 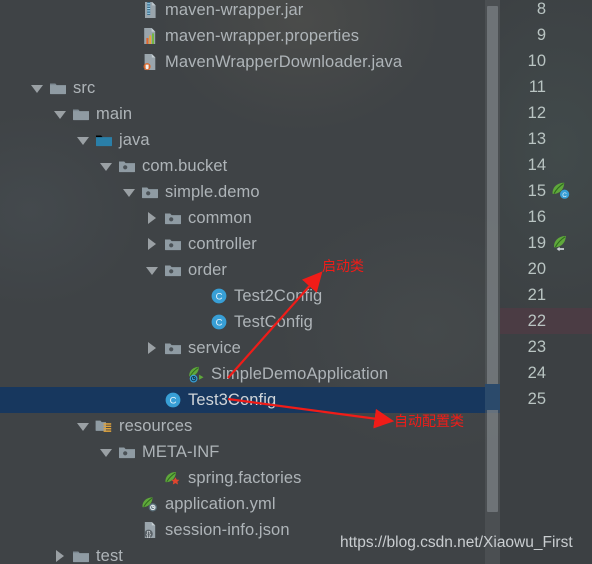 I want to click on tree-node-label: order, so click(x=208, y=269).